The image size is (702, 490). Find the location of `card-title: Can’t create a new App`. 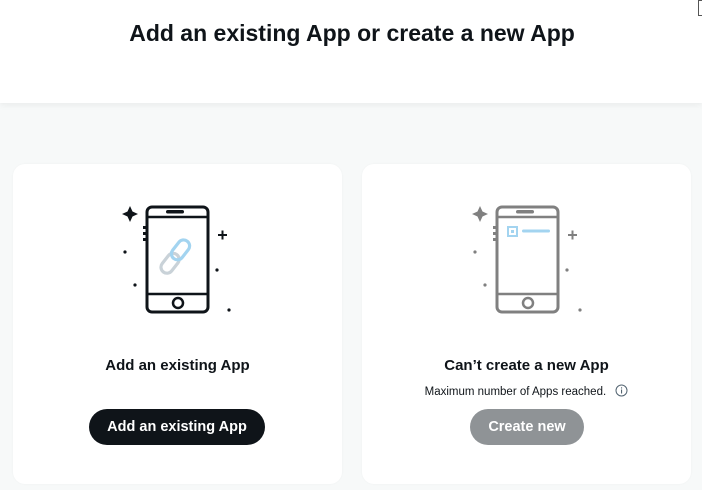

card-title: Can’t create a new App is located at coordinates (526, 365).